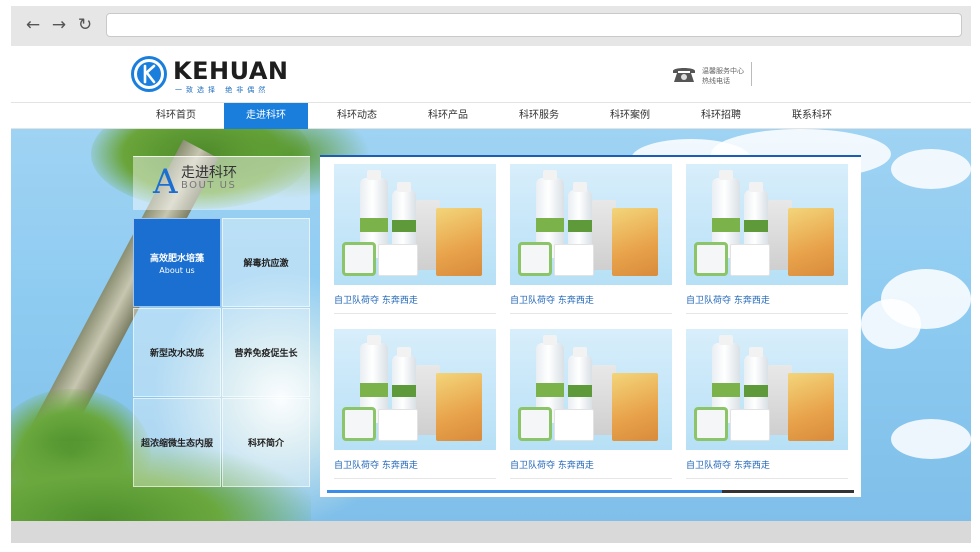 The width and height of the screenshot is (980, 552). Describe the element at coordinates (177, 270) in the screenshot. I see `tile-sublabel: About us` at that location.